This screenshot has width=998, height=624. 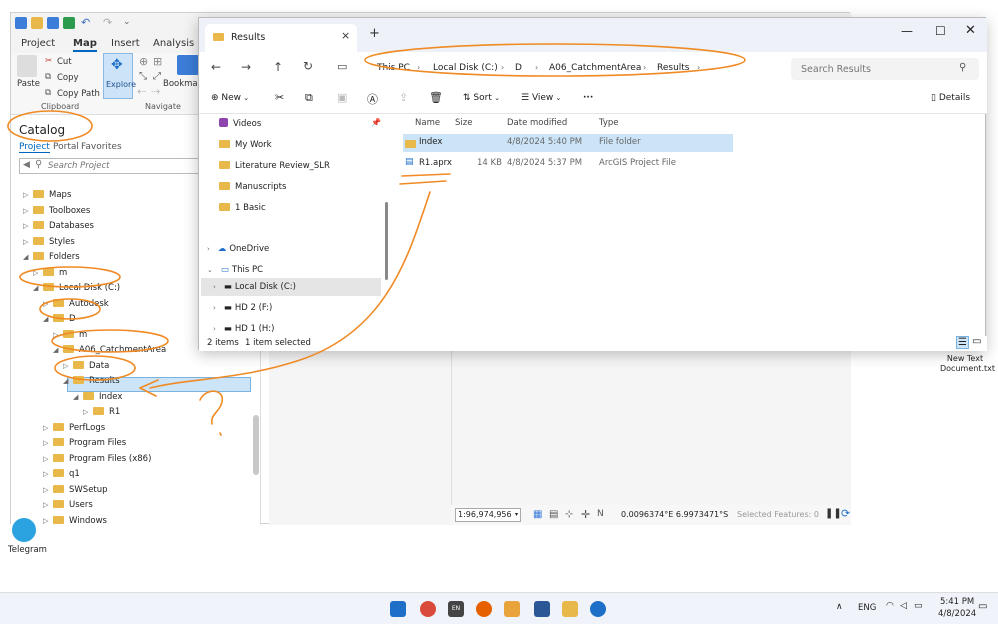 What do you see at coordinates (70, 277) in the screenshot?
I see `local-disk-circle` at bounding box center [70, 277].